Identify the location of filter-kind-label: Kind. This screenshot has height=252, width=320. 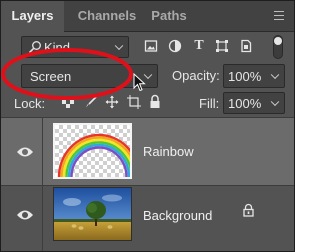
(57, 47).